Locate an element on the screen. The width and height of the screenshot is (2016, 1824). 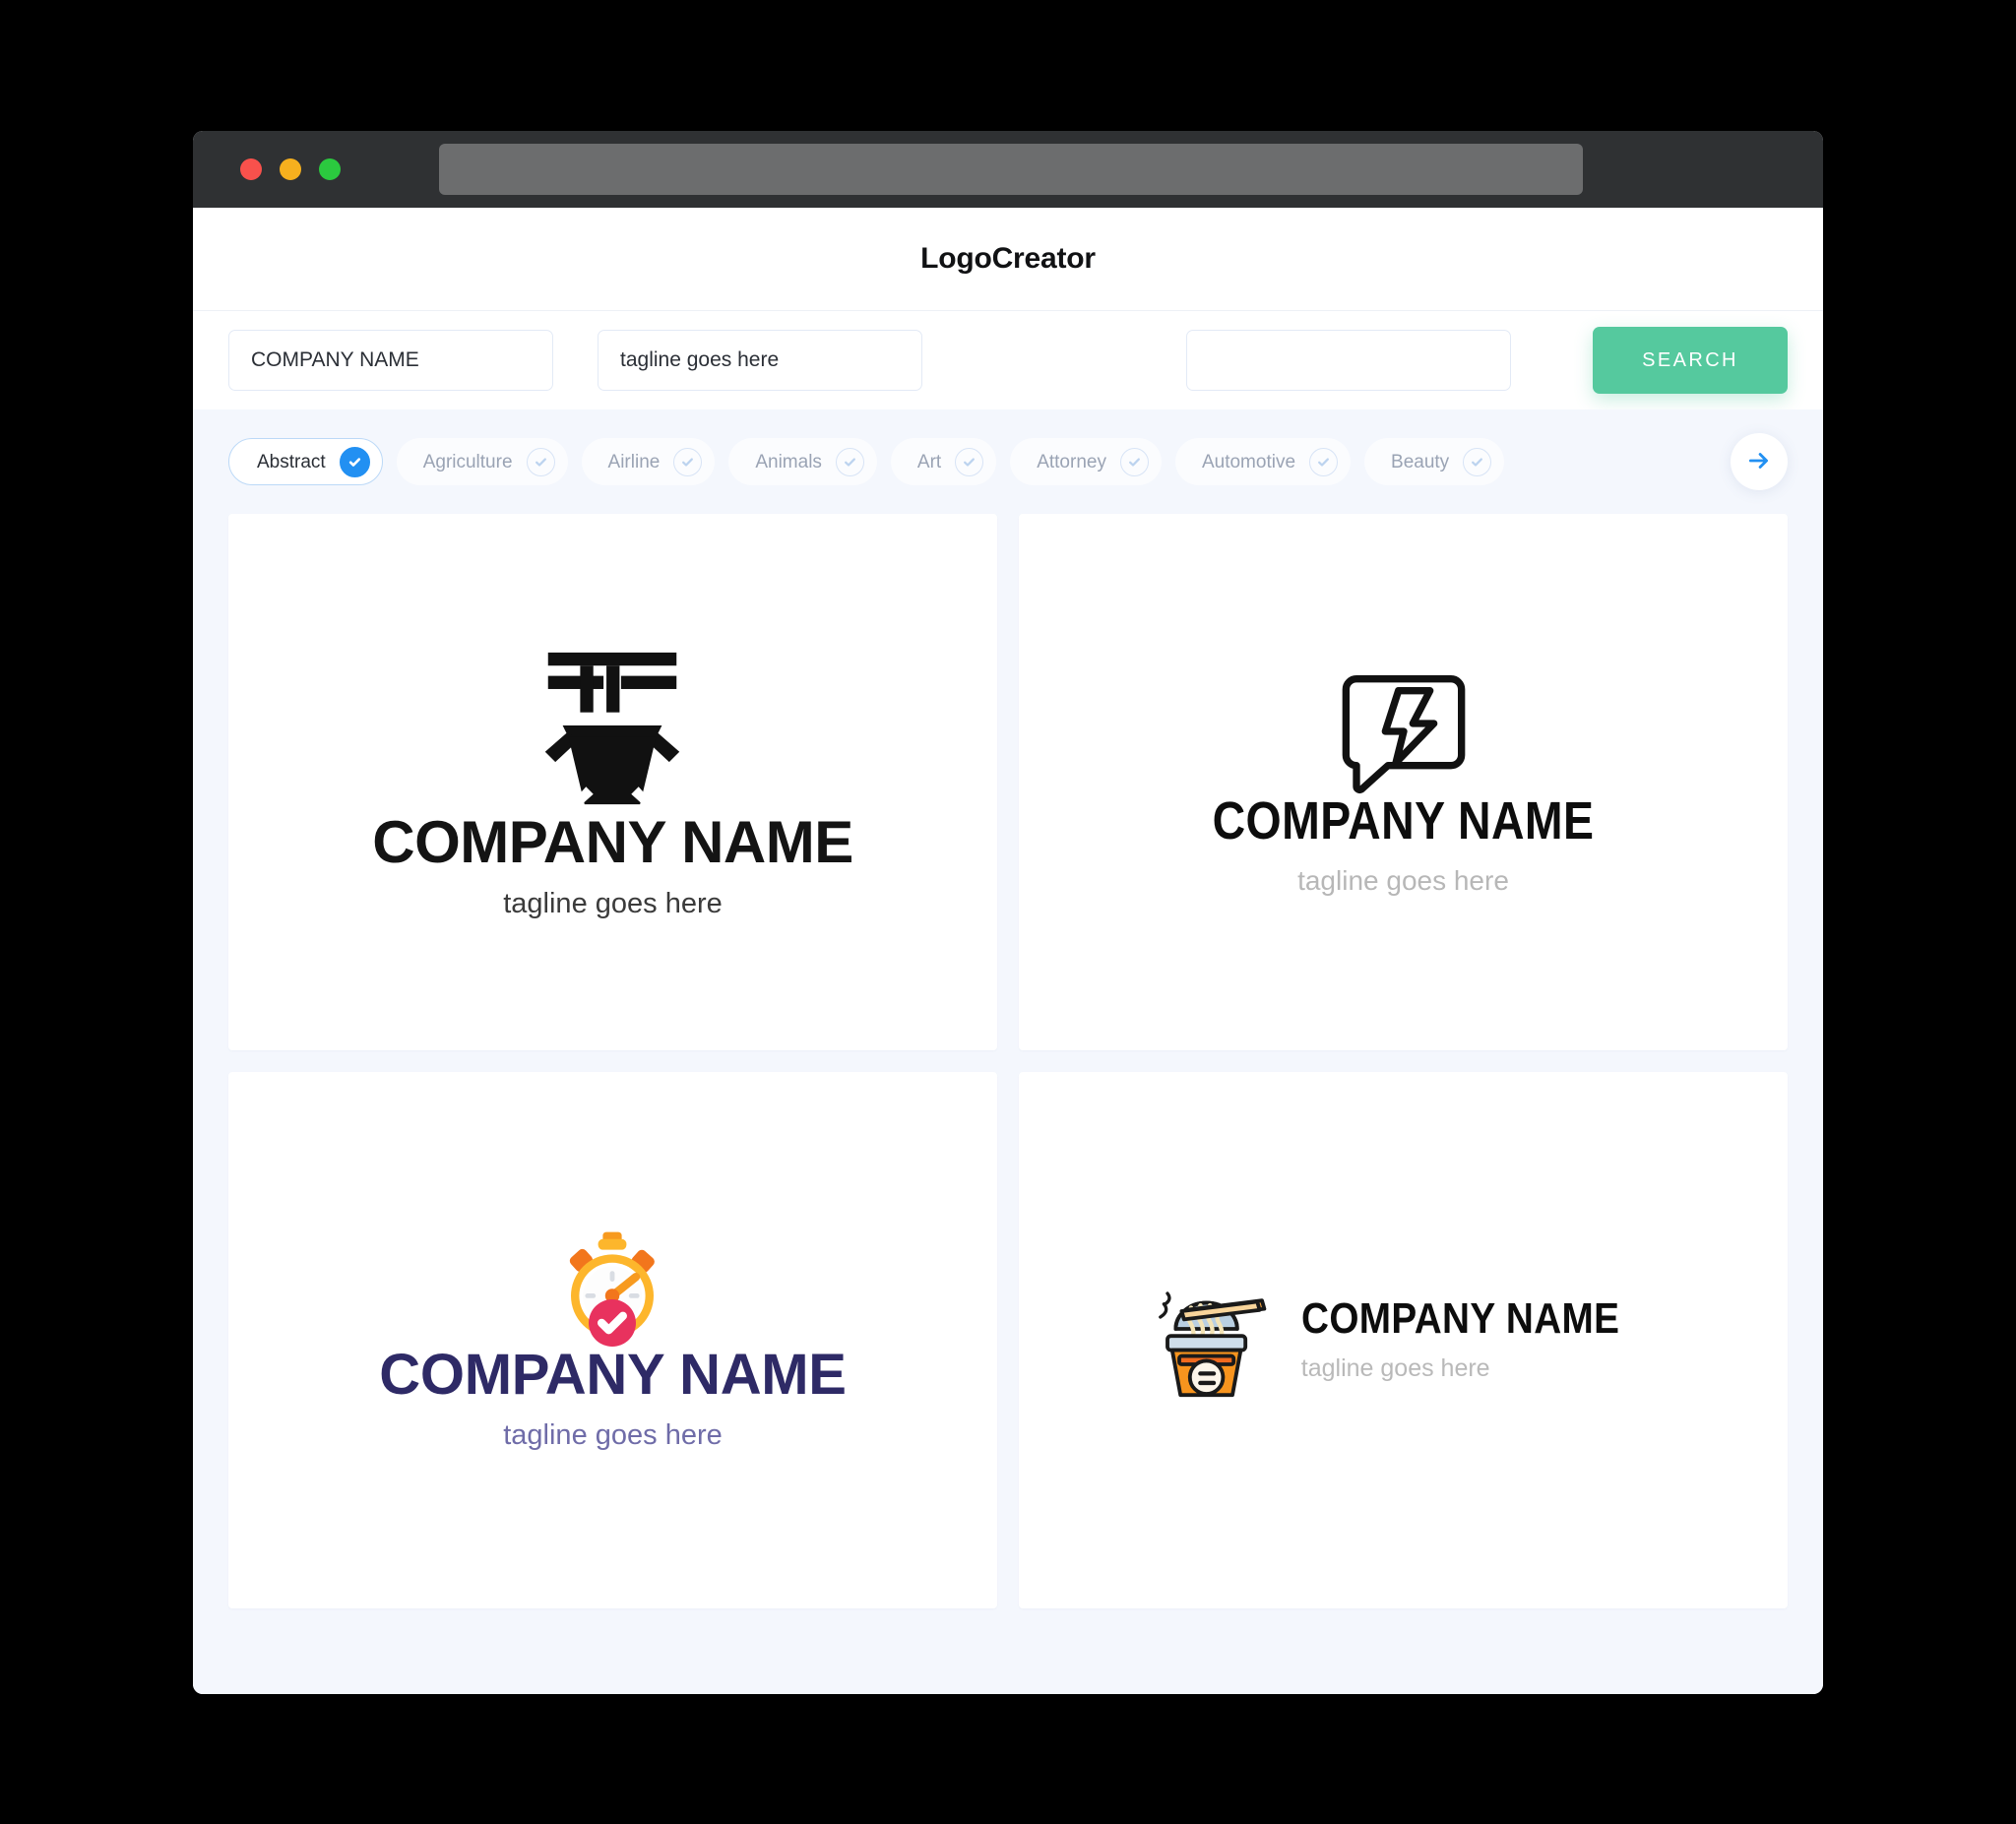
noodle-cup-chopsticks-icon is located at coordinates (1206, 1341).